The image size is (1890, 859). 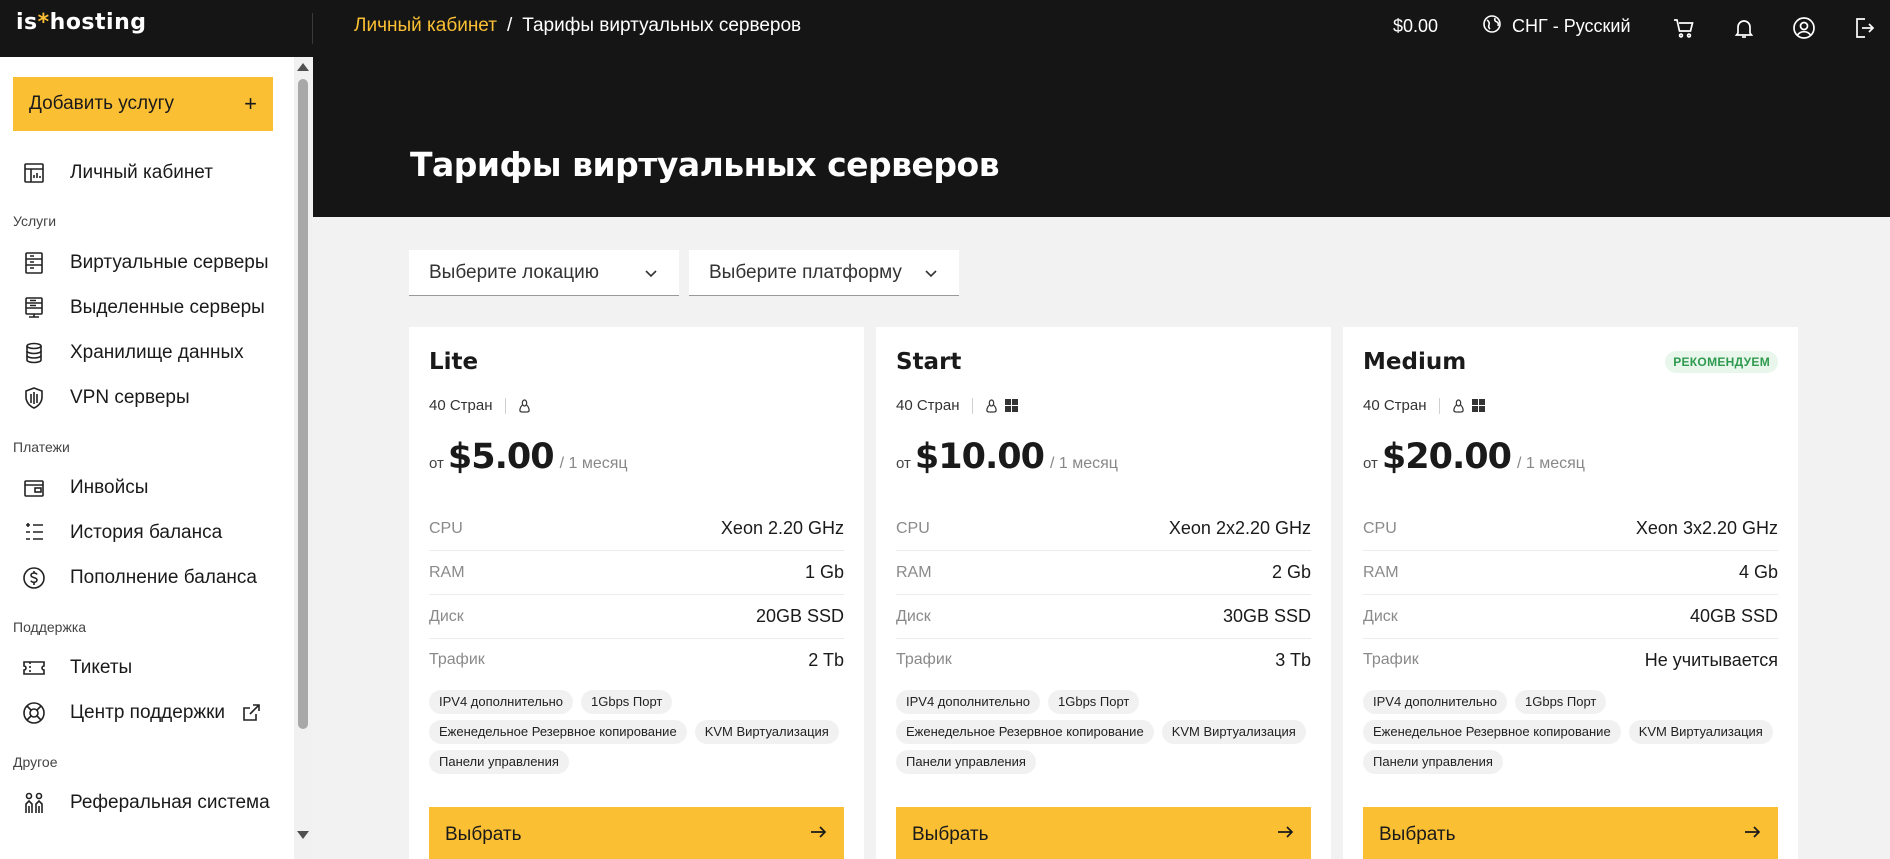 What do you see at coordinates (1561, 702) in the screenshot?
I see `feature-tag: 1Gbps Порт` at bounding box center [1561, 702].